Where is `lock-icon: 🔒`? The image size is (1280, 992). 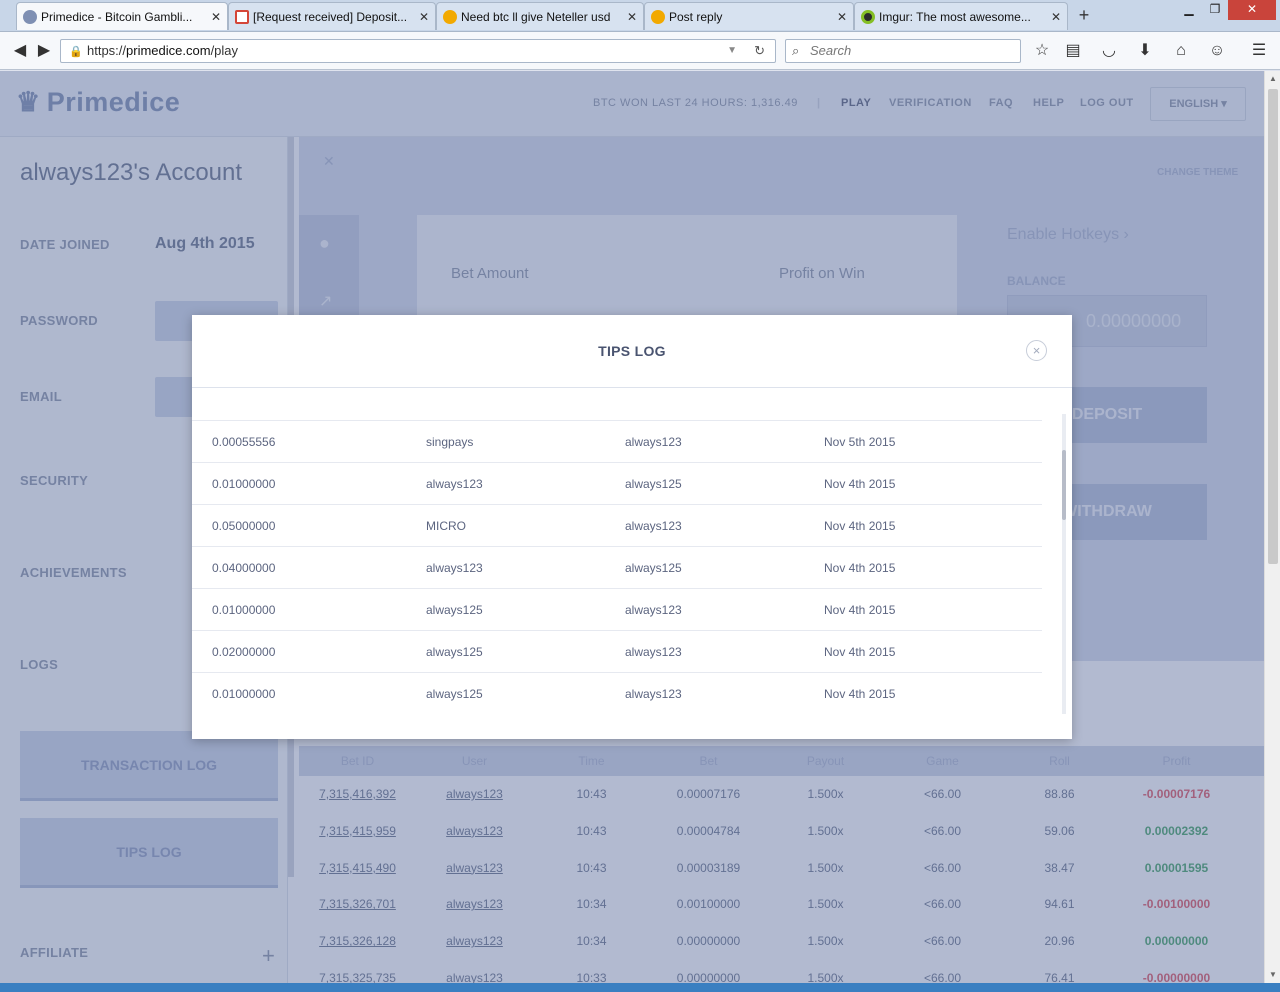 lock-icon: 🔒 is located at coordinates (76, 52).